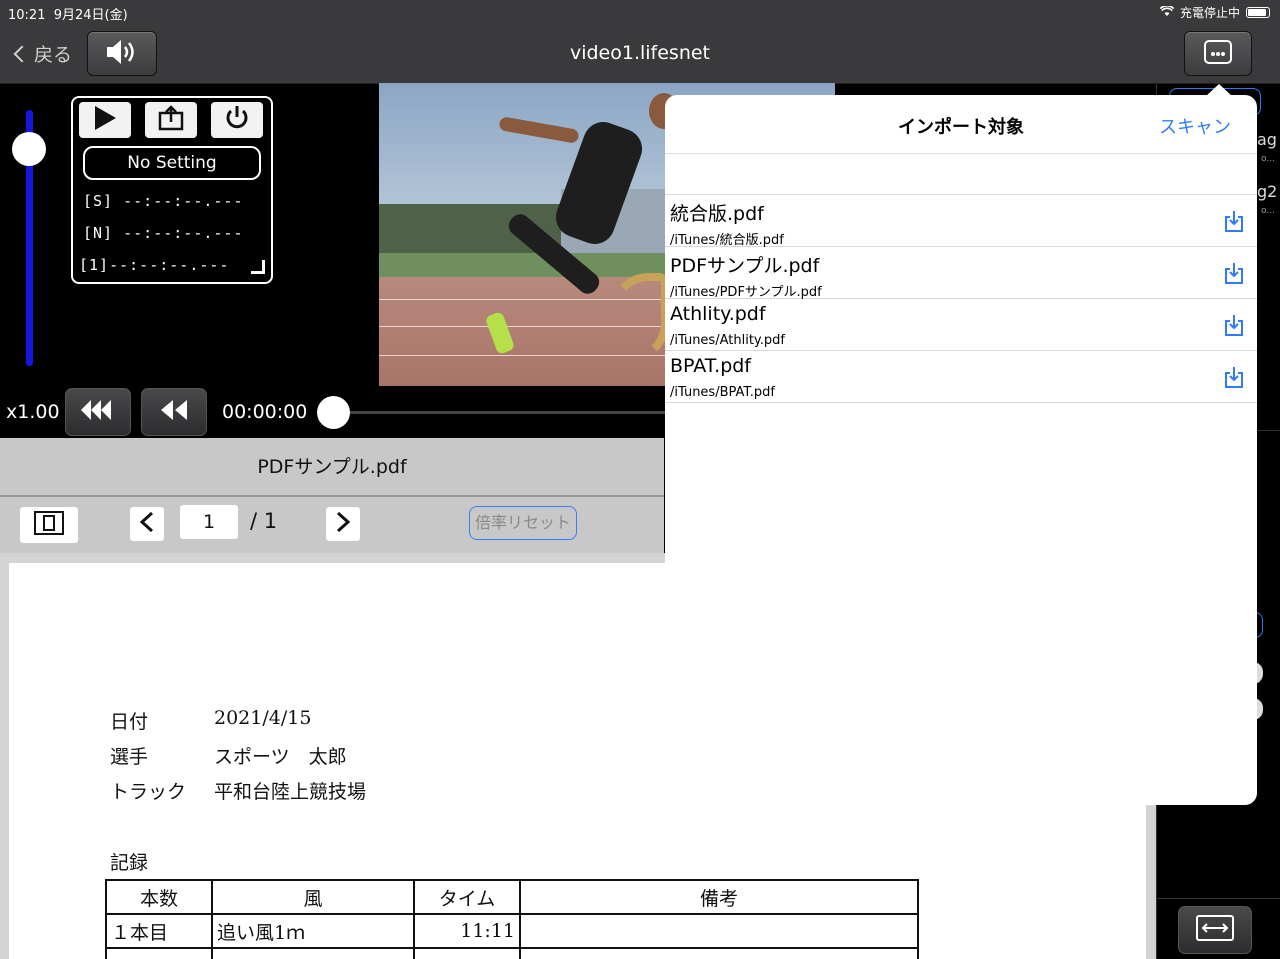 This screenshot has height=959, width=1280. I want to click on athlete-value: スポーツ 太郎, so click(280, 757).